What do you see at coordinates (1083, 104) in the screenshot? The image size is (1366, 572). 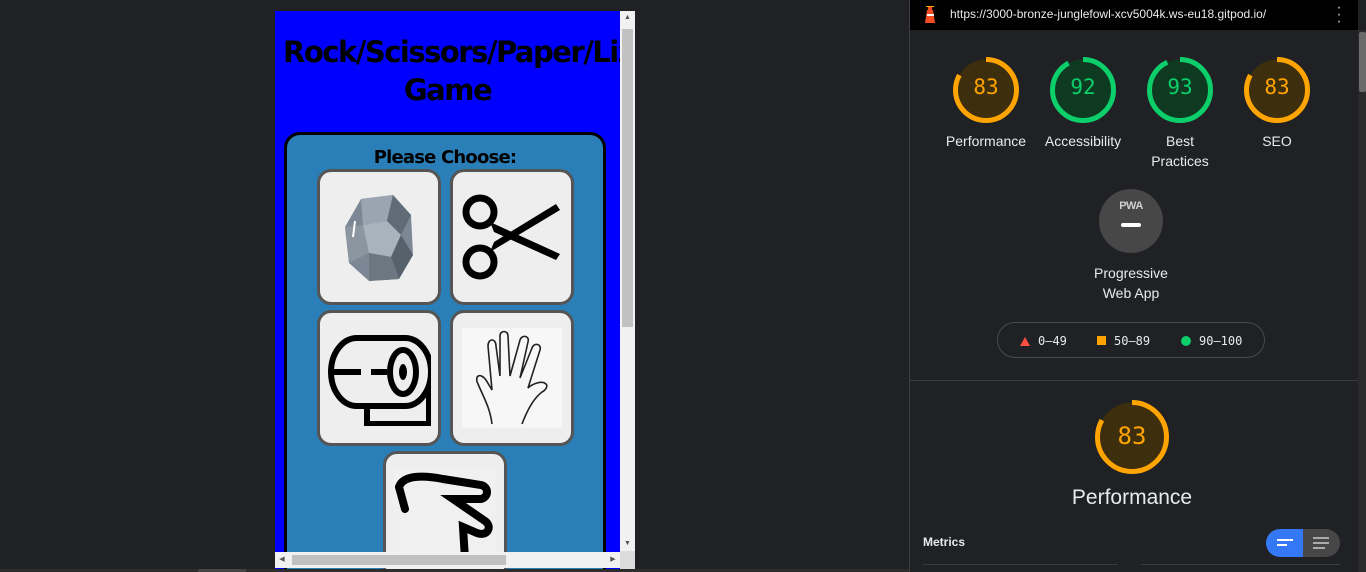 I see `accessibility-gauge: 92 Accessibility` at bounding box center [1083, 104].